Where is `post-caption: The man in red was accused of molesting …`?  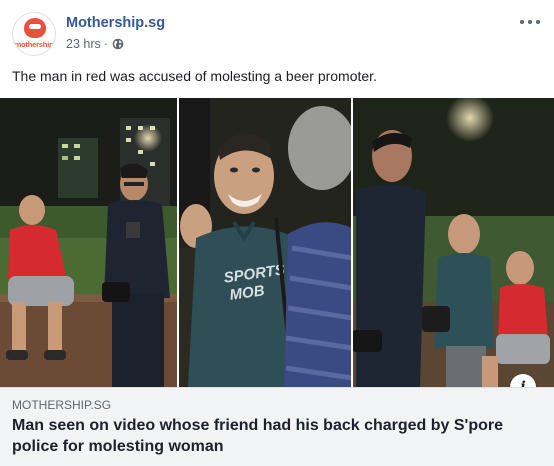 post-caption: The man in red was accused of molesting … is located at coordinates (194, 76).